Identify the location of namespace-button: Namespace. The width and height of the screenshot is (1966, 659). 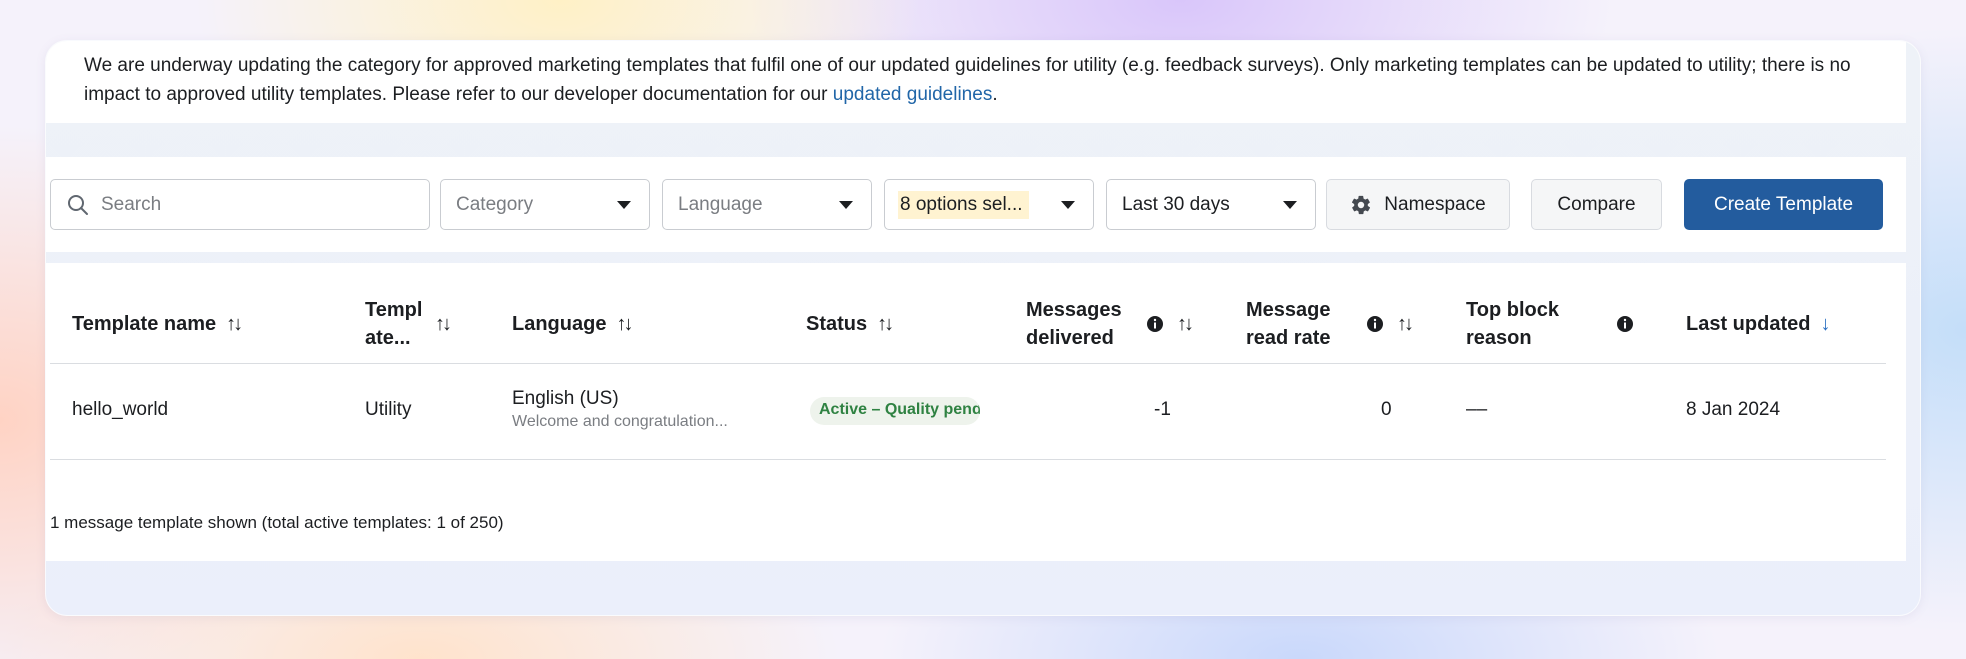
(1418, 204).